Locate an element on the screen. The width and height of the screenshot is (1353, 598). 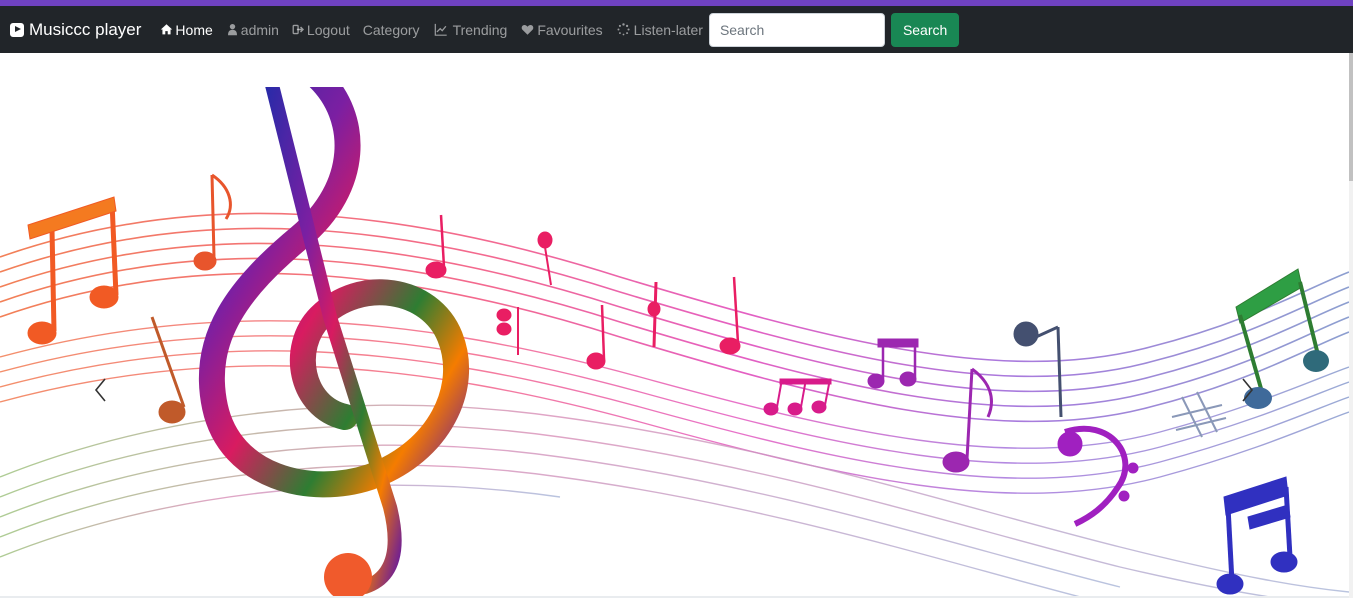
carousel-next-button is located at coordinates (1247, 390).